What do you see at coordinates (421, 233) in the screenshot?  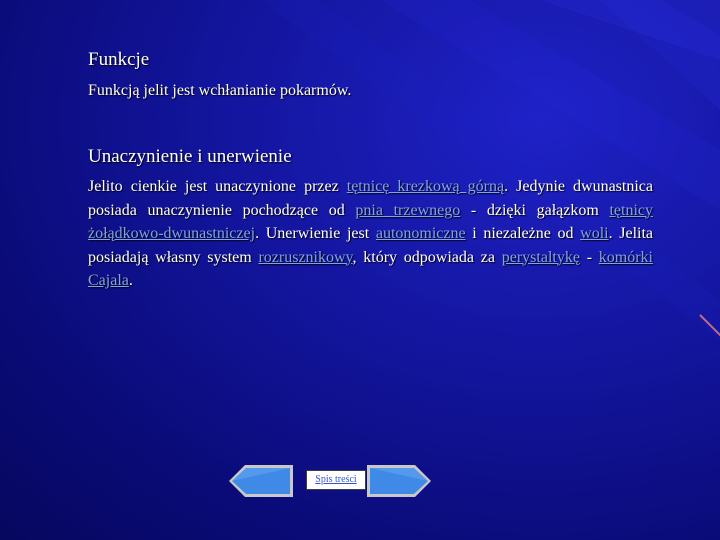 I see `link-autonomic: autonomiczne` at bounding box center [421, 233].